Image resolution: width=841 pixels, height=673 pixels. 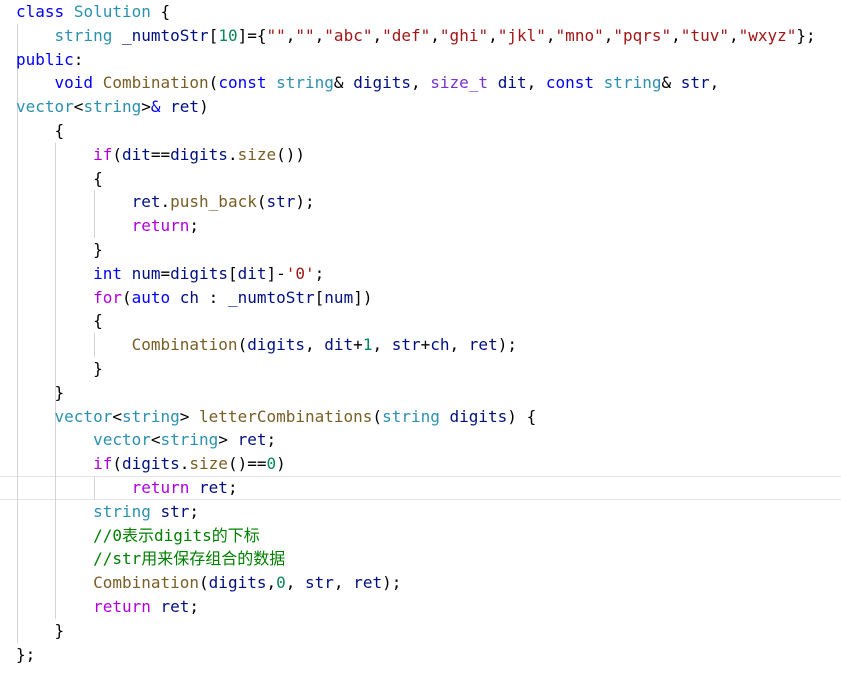 I want to click on code-token-kw: class, so click(x=40, y=11).